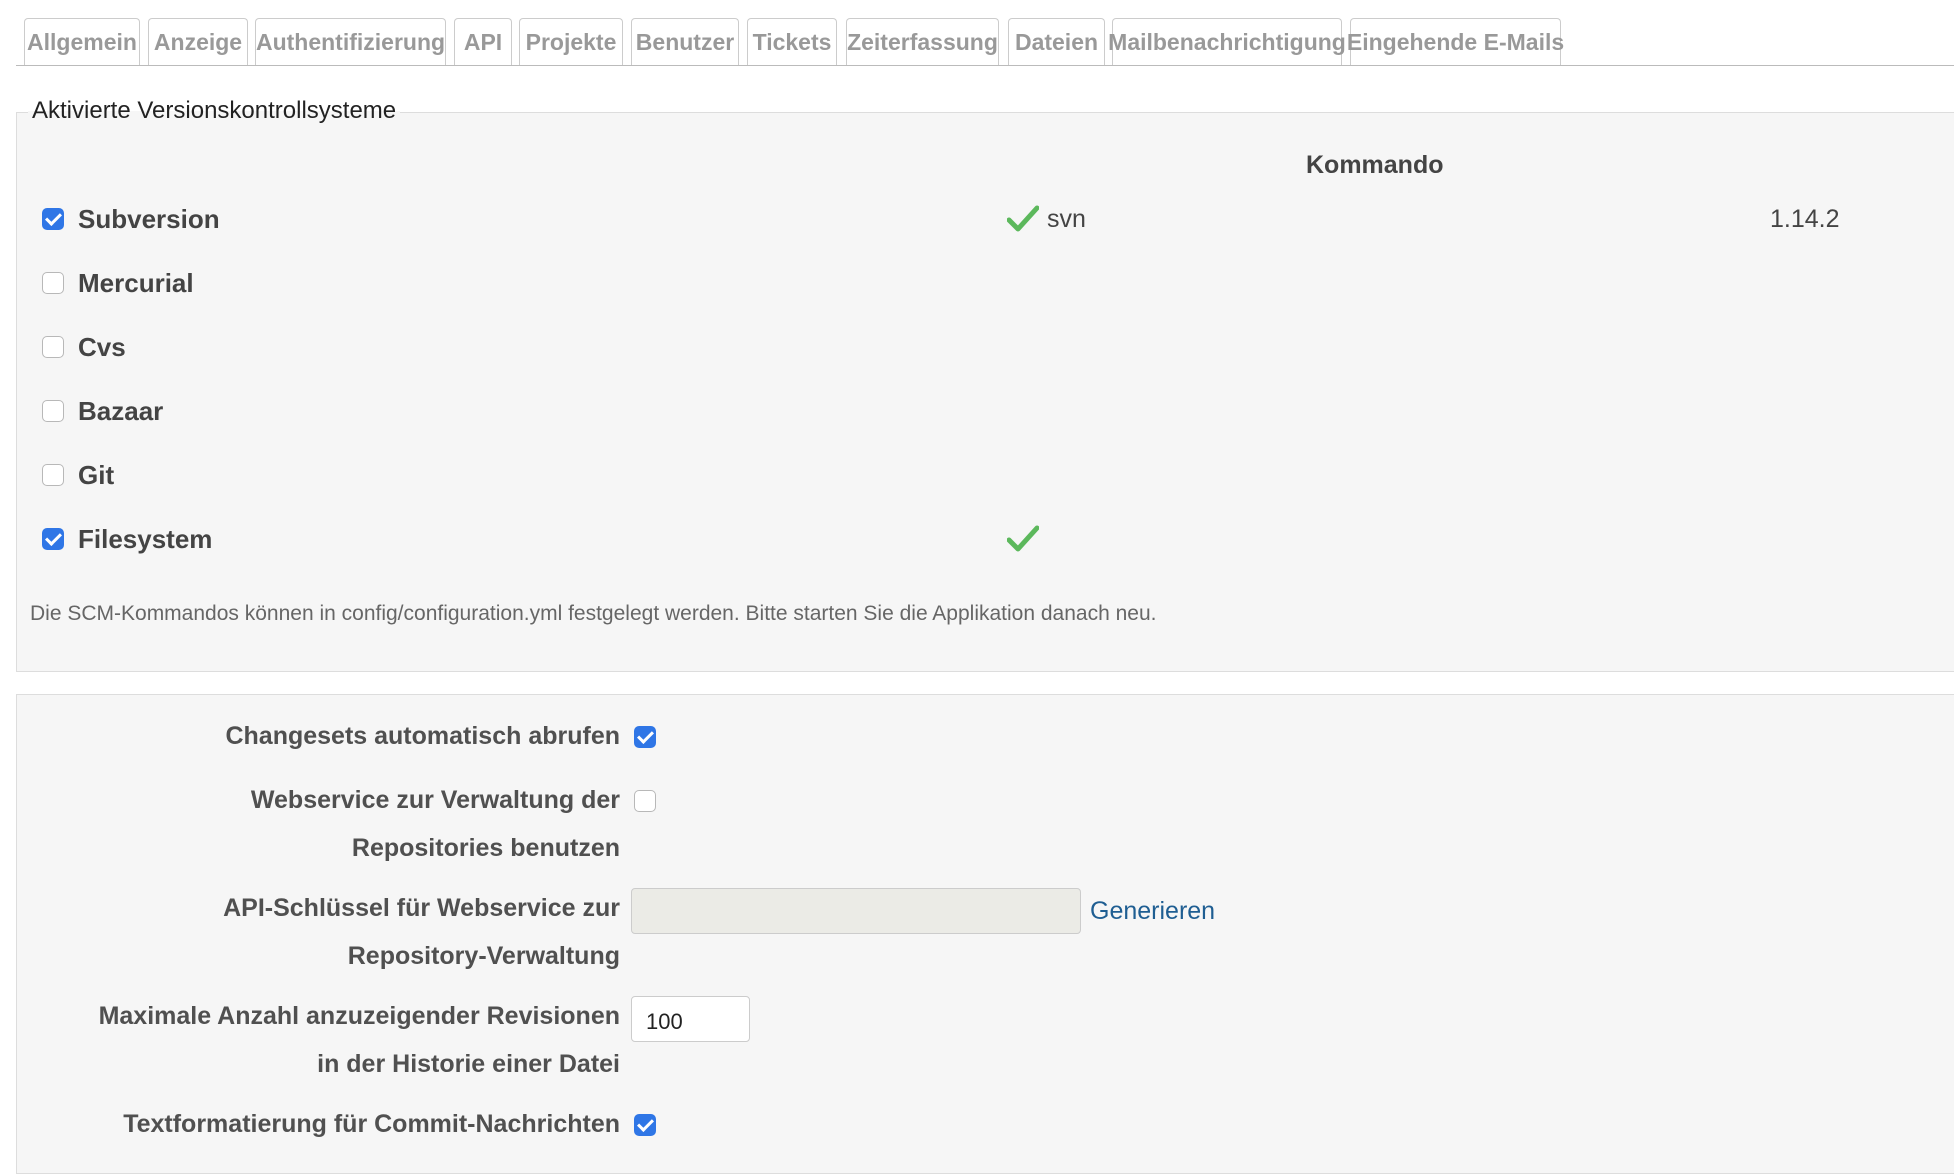 The width and height of the screenshot is (1954, 1176). I want to click on cvs-checkbox, so click(53, 347).